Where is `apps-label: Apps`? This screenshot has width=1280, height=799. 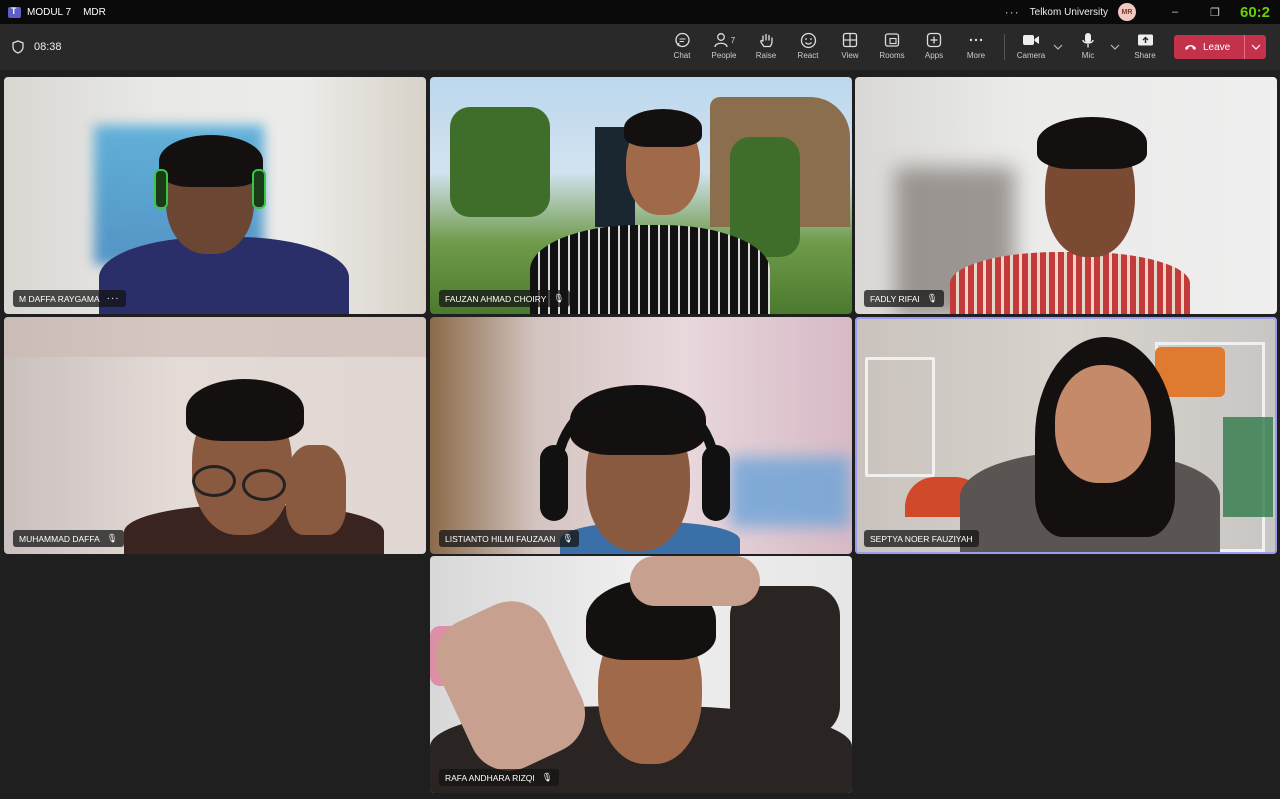 apps-label: Apps is located at coordinates (934, 55).